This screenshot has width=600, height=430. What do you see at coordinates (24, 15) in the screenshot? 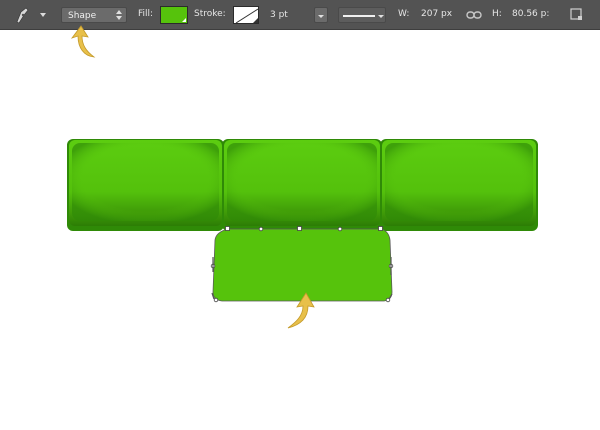
I see `pen-icon` at bounding box center [24, 15].